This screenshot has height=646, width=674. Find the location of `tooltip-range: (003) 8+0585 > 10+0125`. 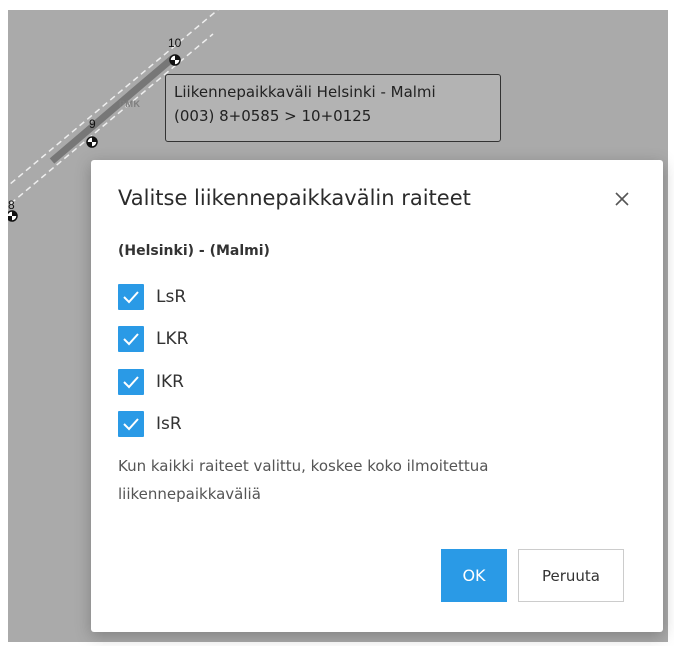

tooltip-range: (003) 8+0585 > 10+0125 is located at coordinates (273, 116).